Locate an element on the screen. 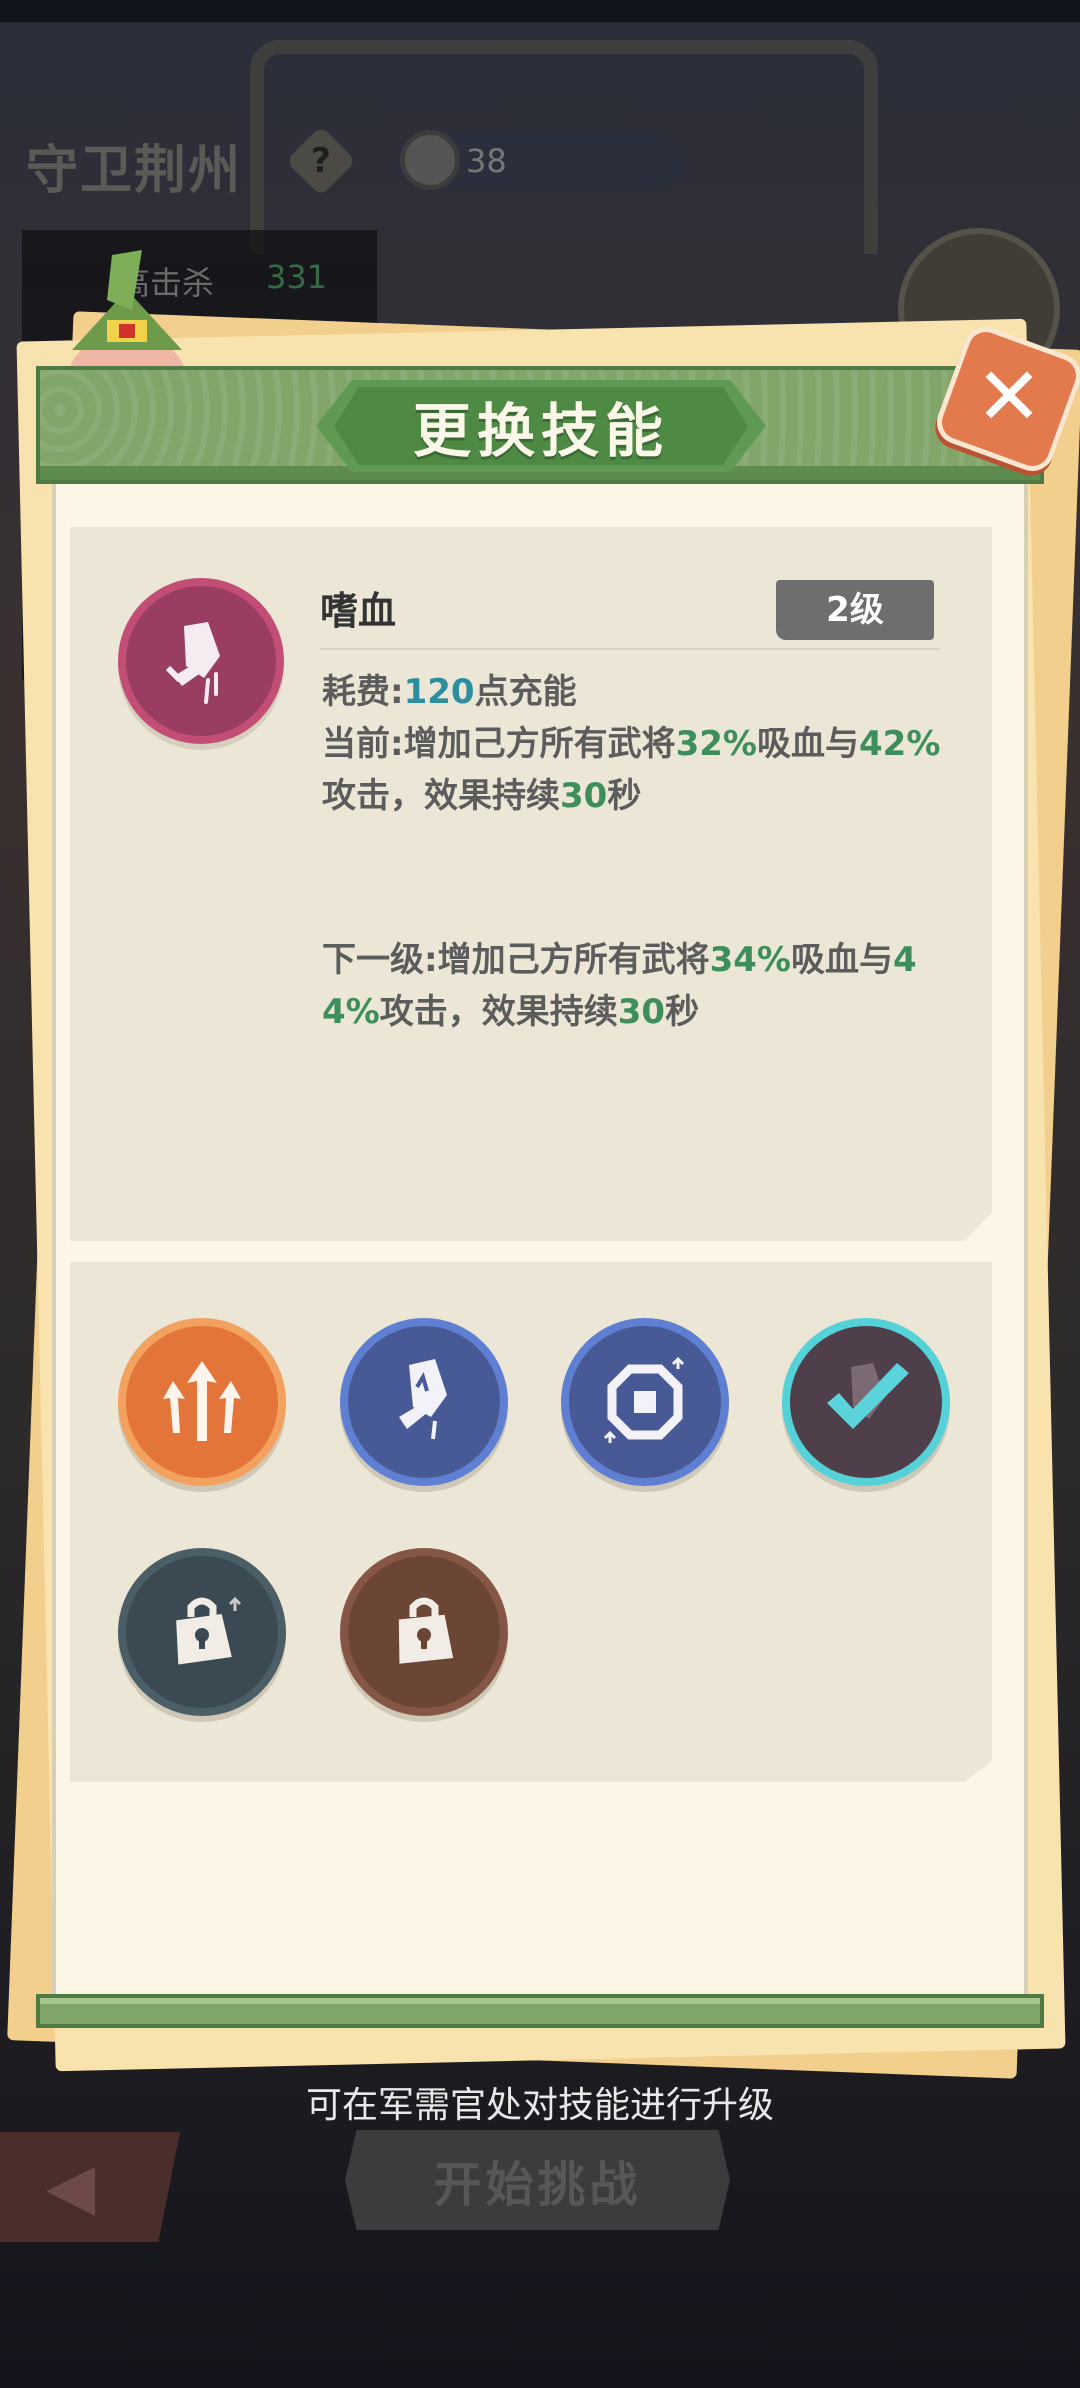 This screenshot has height=2388, width=1080. triple-arrow-up-icon is located at coordinates (202, 1401).